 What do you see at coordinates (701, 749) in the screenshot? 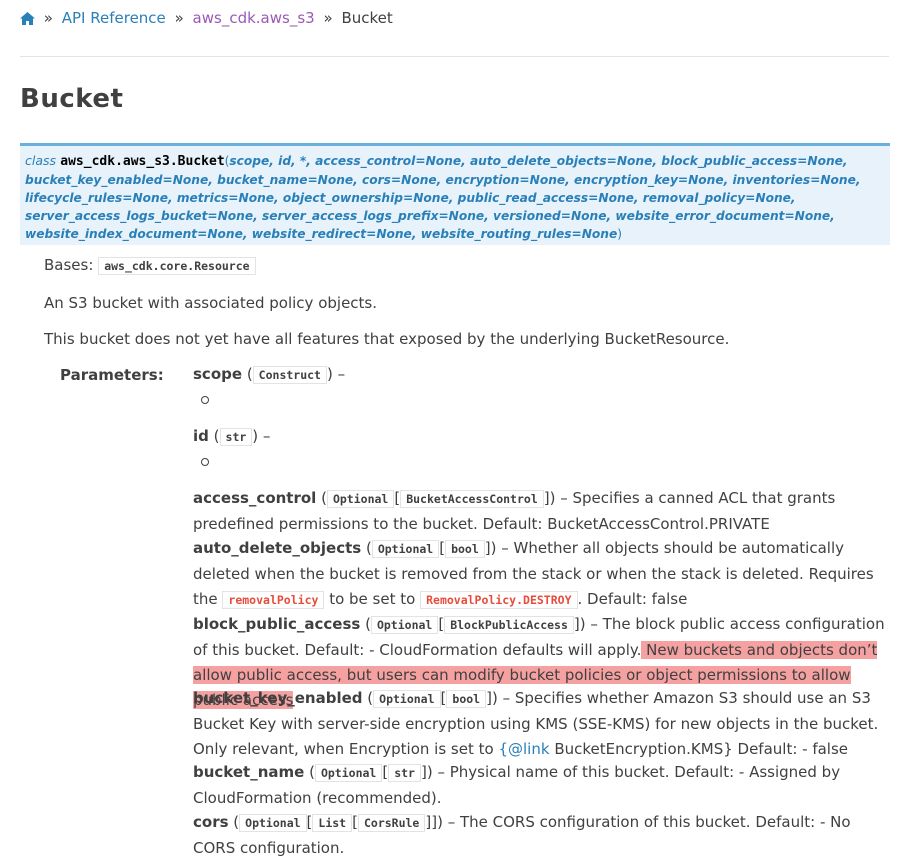
I see `param-desc-end: BucketEncryption.KMS} Default: - false` at bounding box center [701, 749].